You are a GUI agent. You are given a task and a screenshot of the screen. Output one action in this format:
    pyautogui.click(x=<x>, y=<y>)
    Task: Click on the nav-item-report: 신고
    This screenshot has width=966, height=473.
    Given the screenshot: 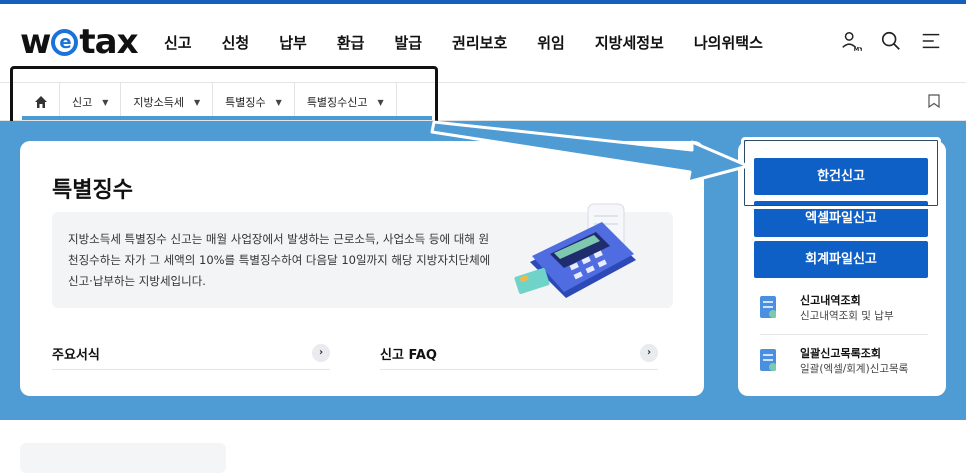 What is the action you would take?
    pyautogui.click(x=178, y=42)
    